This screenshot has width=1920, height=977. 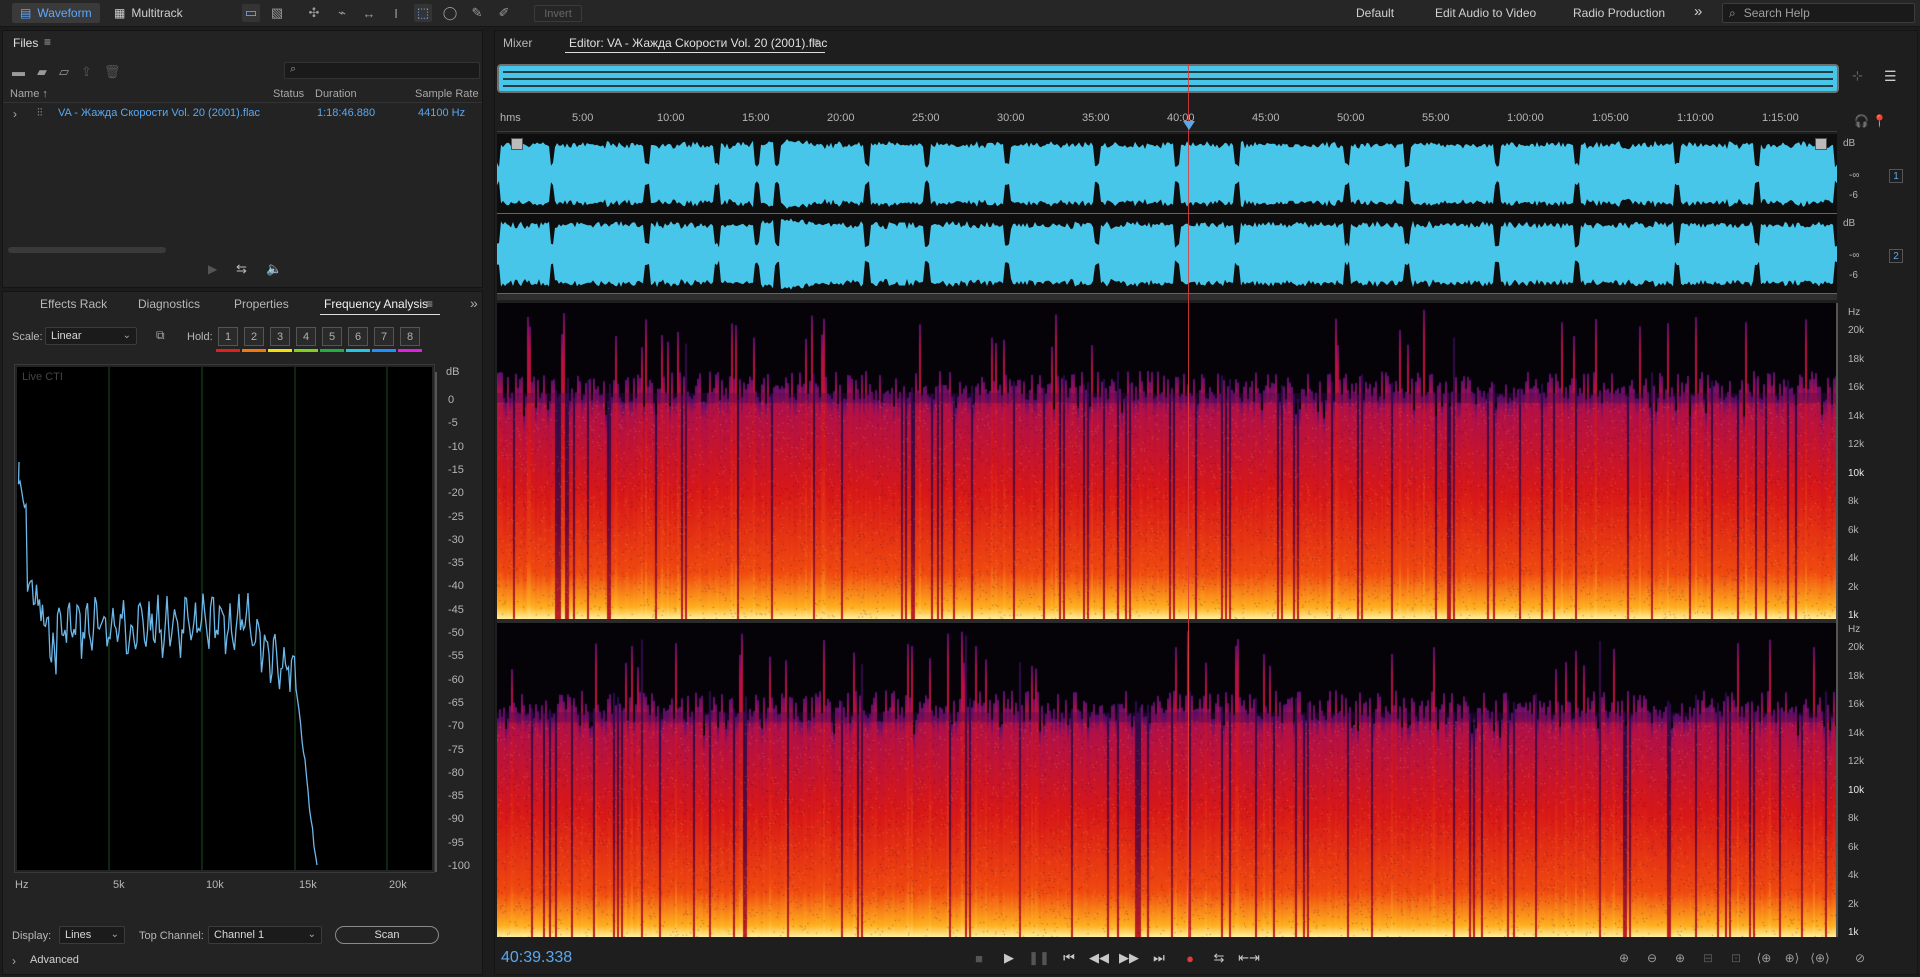 What do you see at coordinates (1861, 121) in the screenshot?
I see `headphones-icon: 🎧` at bounding box center [1861, 121].